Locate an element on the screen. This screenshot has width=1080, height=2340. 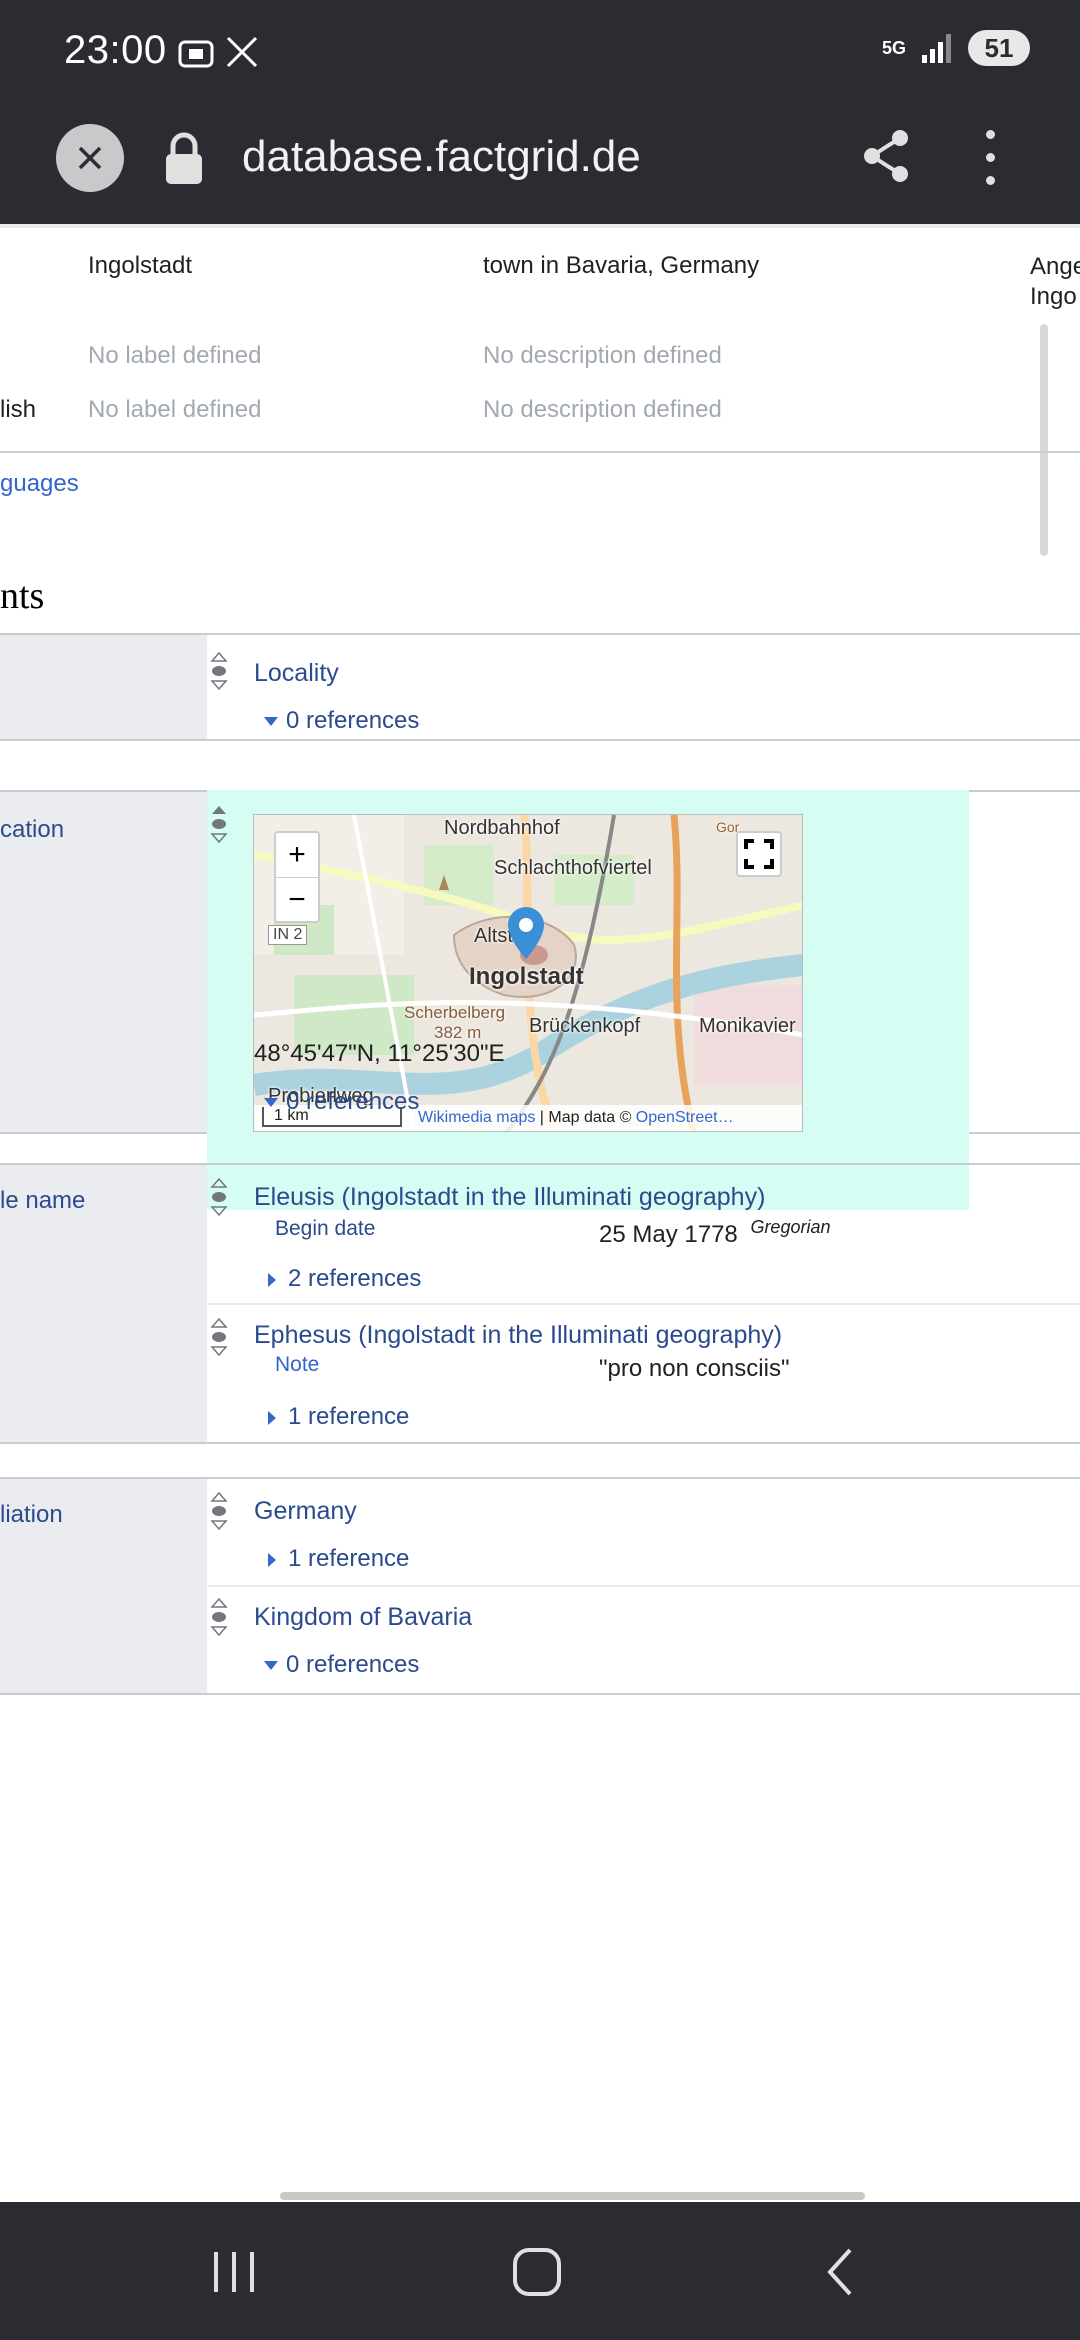
statement-value: Locality is located at coordinates (296, 673).